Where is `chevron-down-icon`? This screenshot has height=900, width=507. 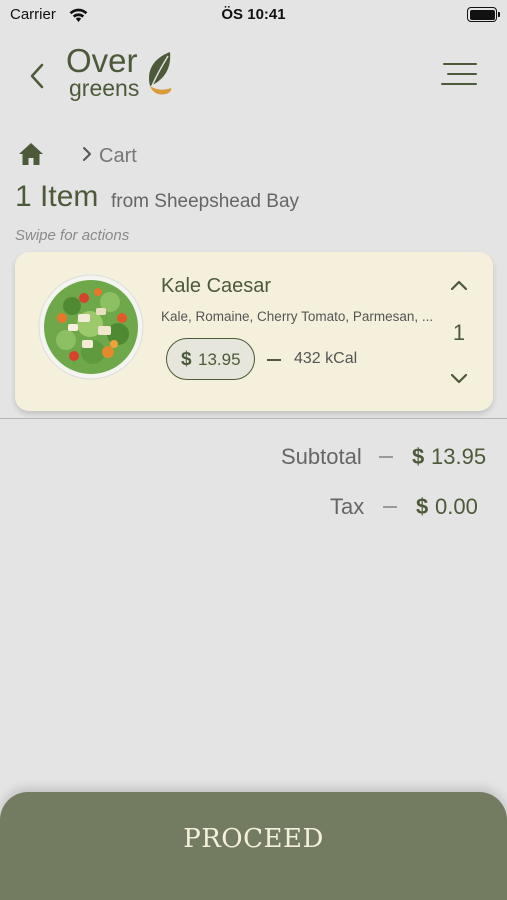
chevron-down-icon is located at coordinates (459, 378).